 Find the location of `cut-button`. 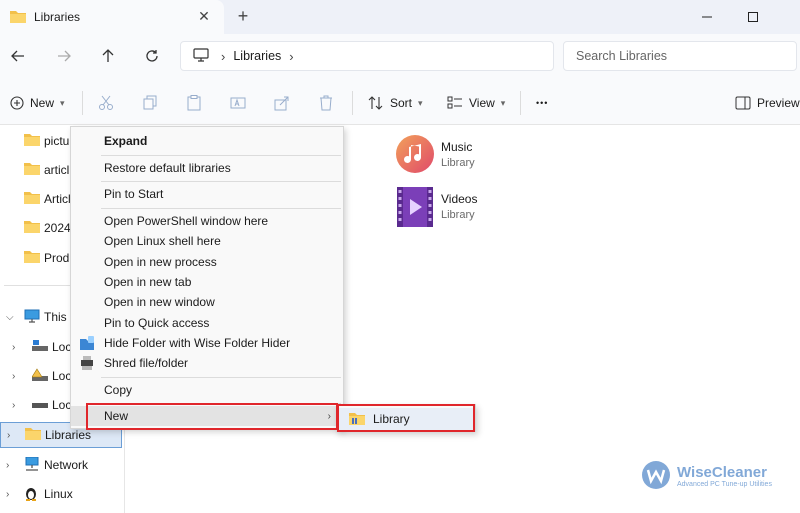

cut-button is located at coordinates (106, 103).